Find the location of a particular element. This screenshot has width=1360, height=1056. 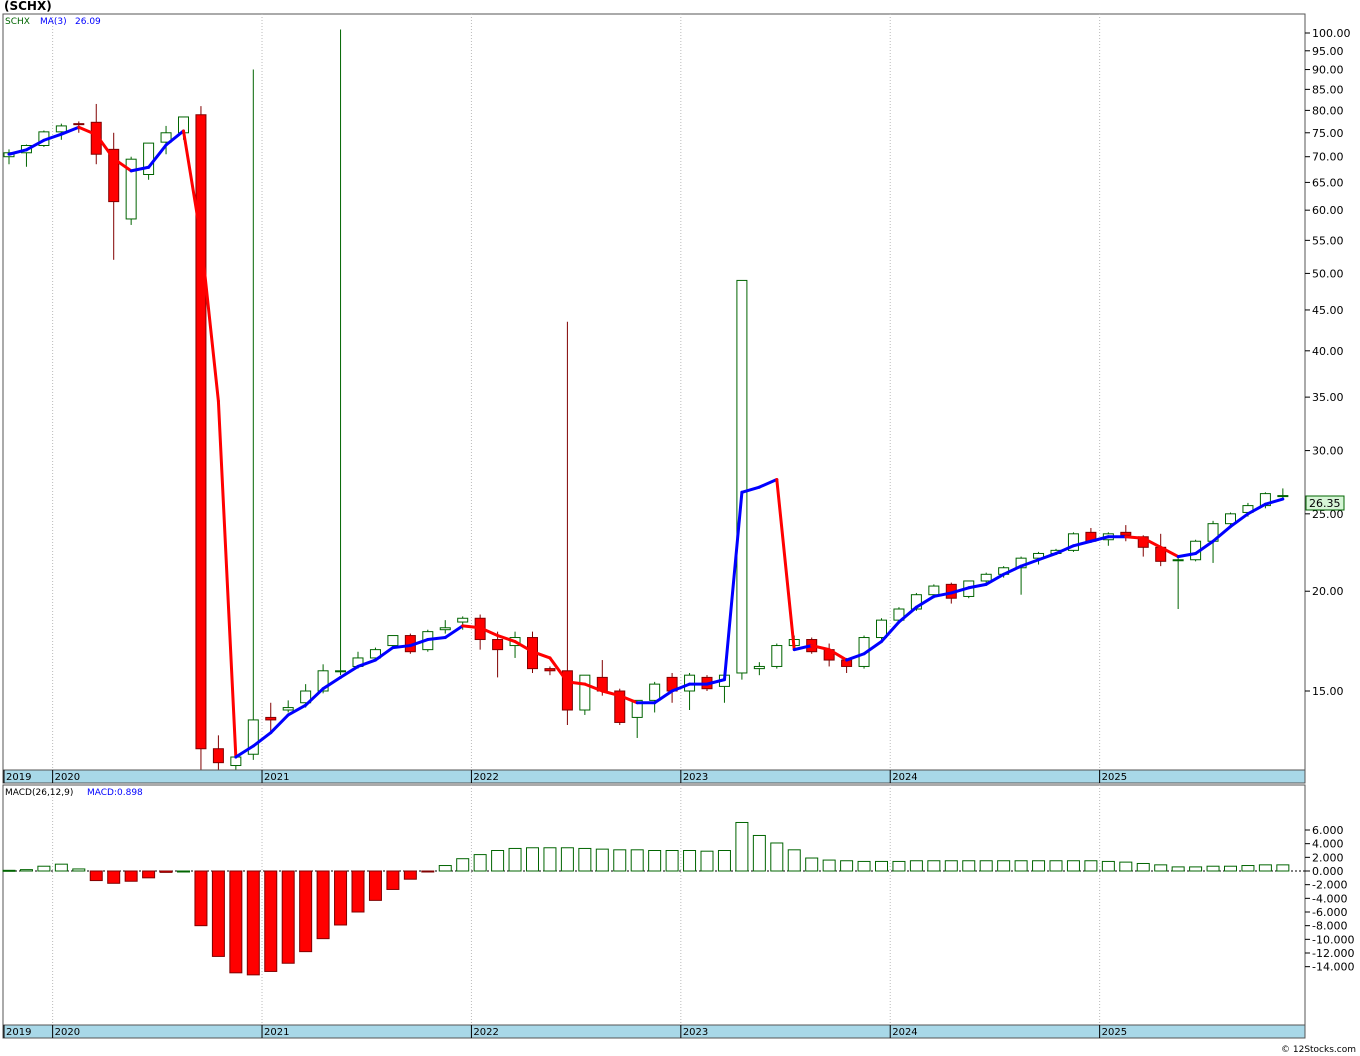

macd-y-tick-label: 6.000 is located at coordinates (1328, 830).